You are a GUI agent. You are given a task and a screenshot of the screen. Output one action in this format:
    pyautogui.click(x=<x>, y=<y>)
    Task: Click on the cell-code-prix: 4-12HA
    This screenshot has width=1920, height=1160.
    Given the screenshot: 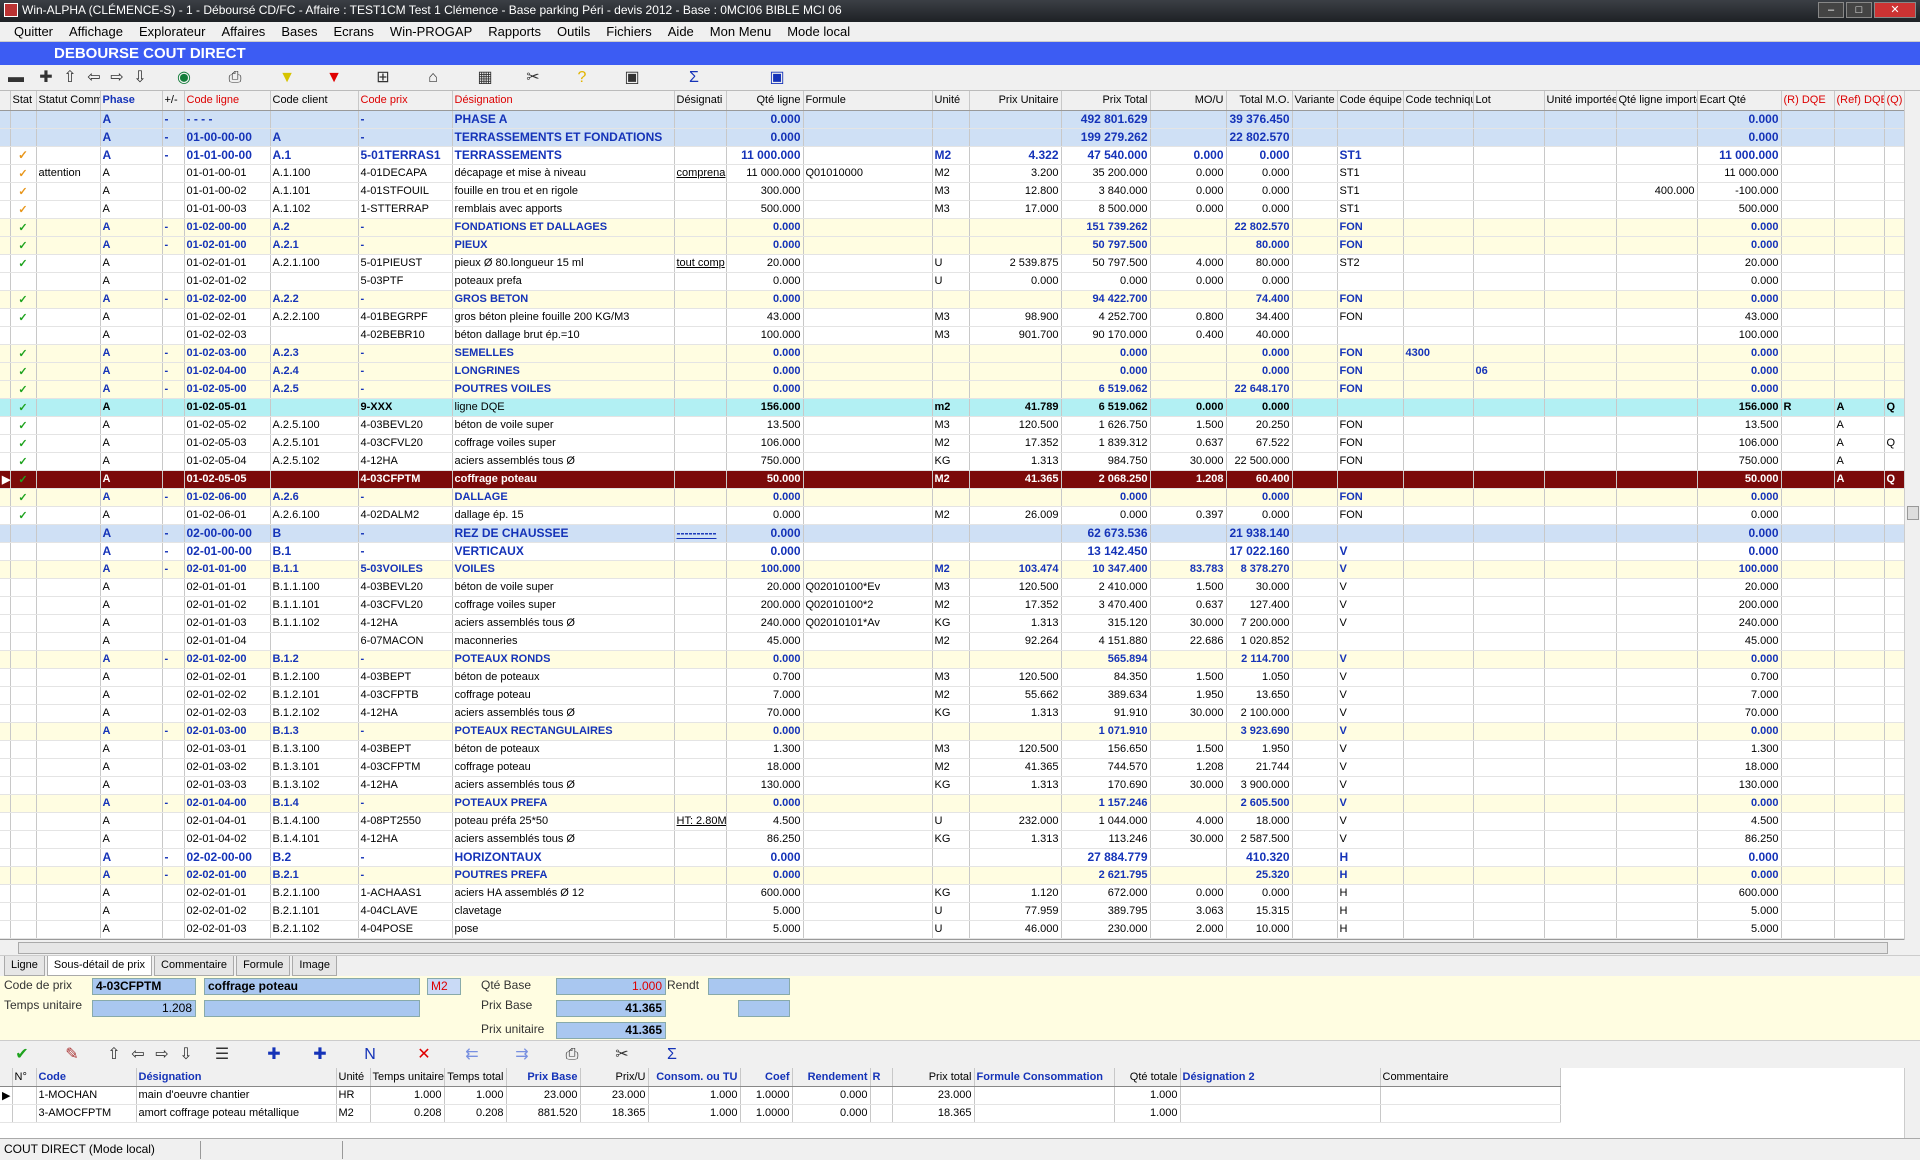 What is the action you would take?
    pyautogui.click(x=405, y=839)
    